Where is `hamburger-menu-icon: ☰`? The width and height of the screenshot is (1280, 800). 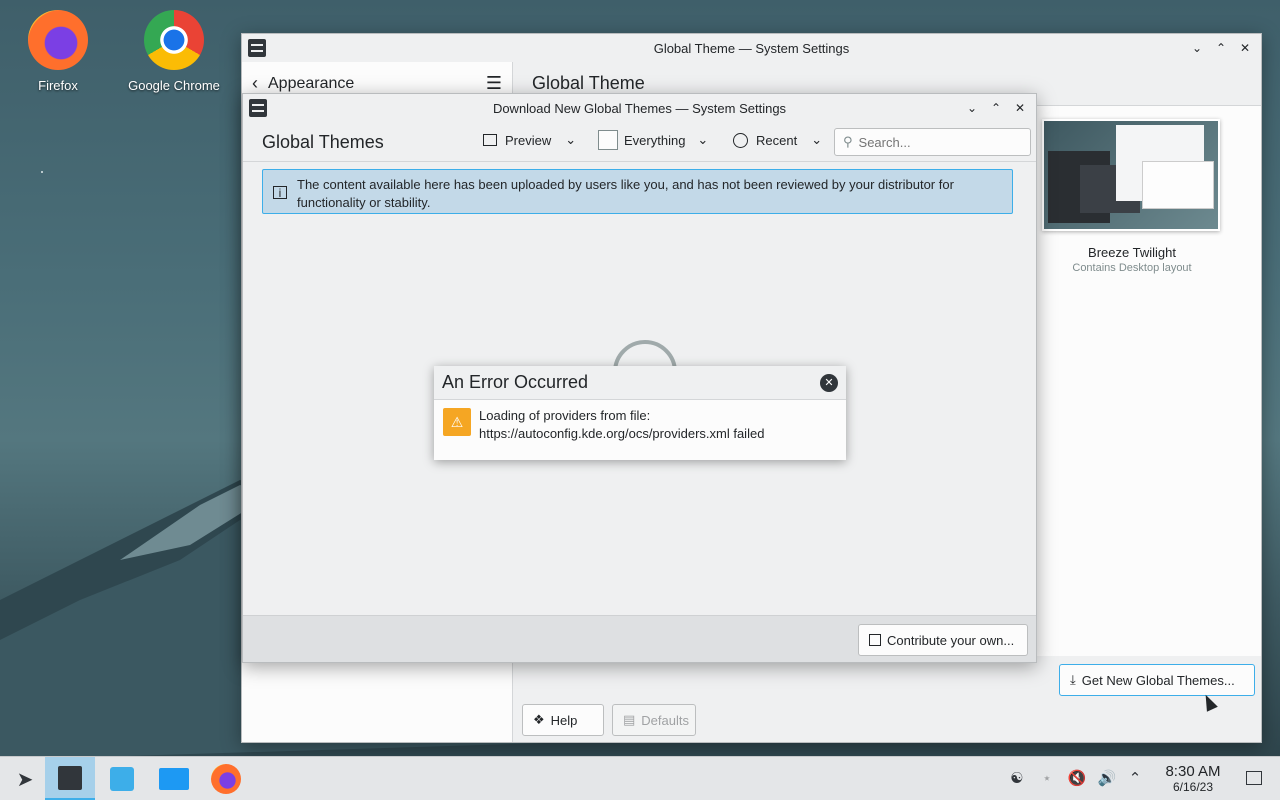
hamburger-menu-icon: ☰ is located at coordinates (494, 83).